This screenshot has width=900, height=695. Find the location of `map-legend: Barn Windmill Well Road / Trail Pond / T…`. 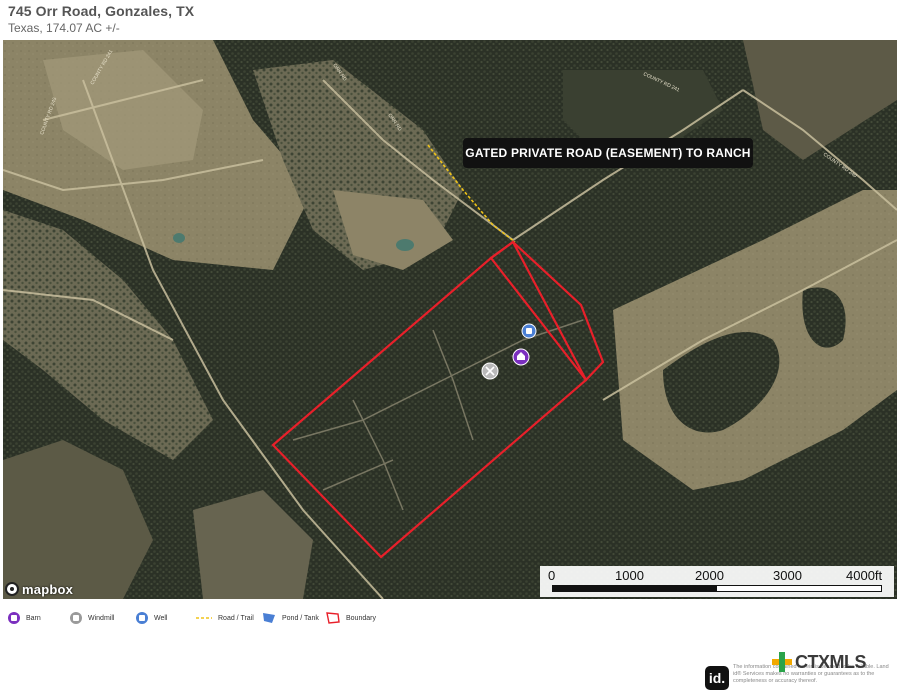

map-legend: Barn Windmill Well Road / Trail Pond / T… is located at coordinates (450, 618).